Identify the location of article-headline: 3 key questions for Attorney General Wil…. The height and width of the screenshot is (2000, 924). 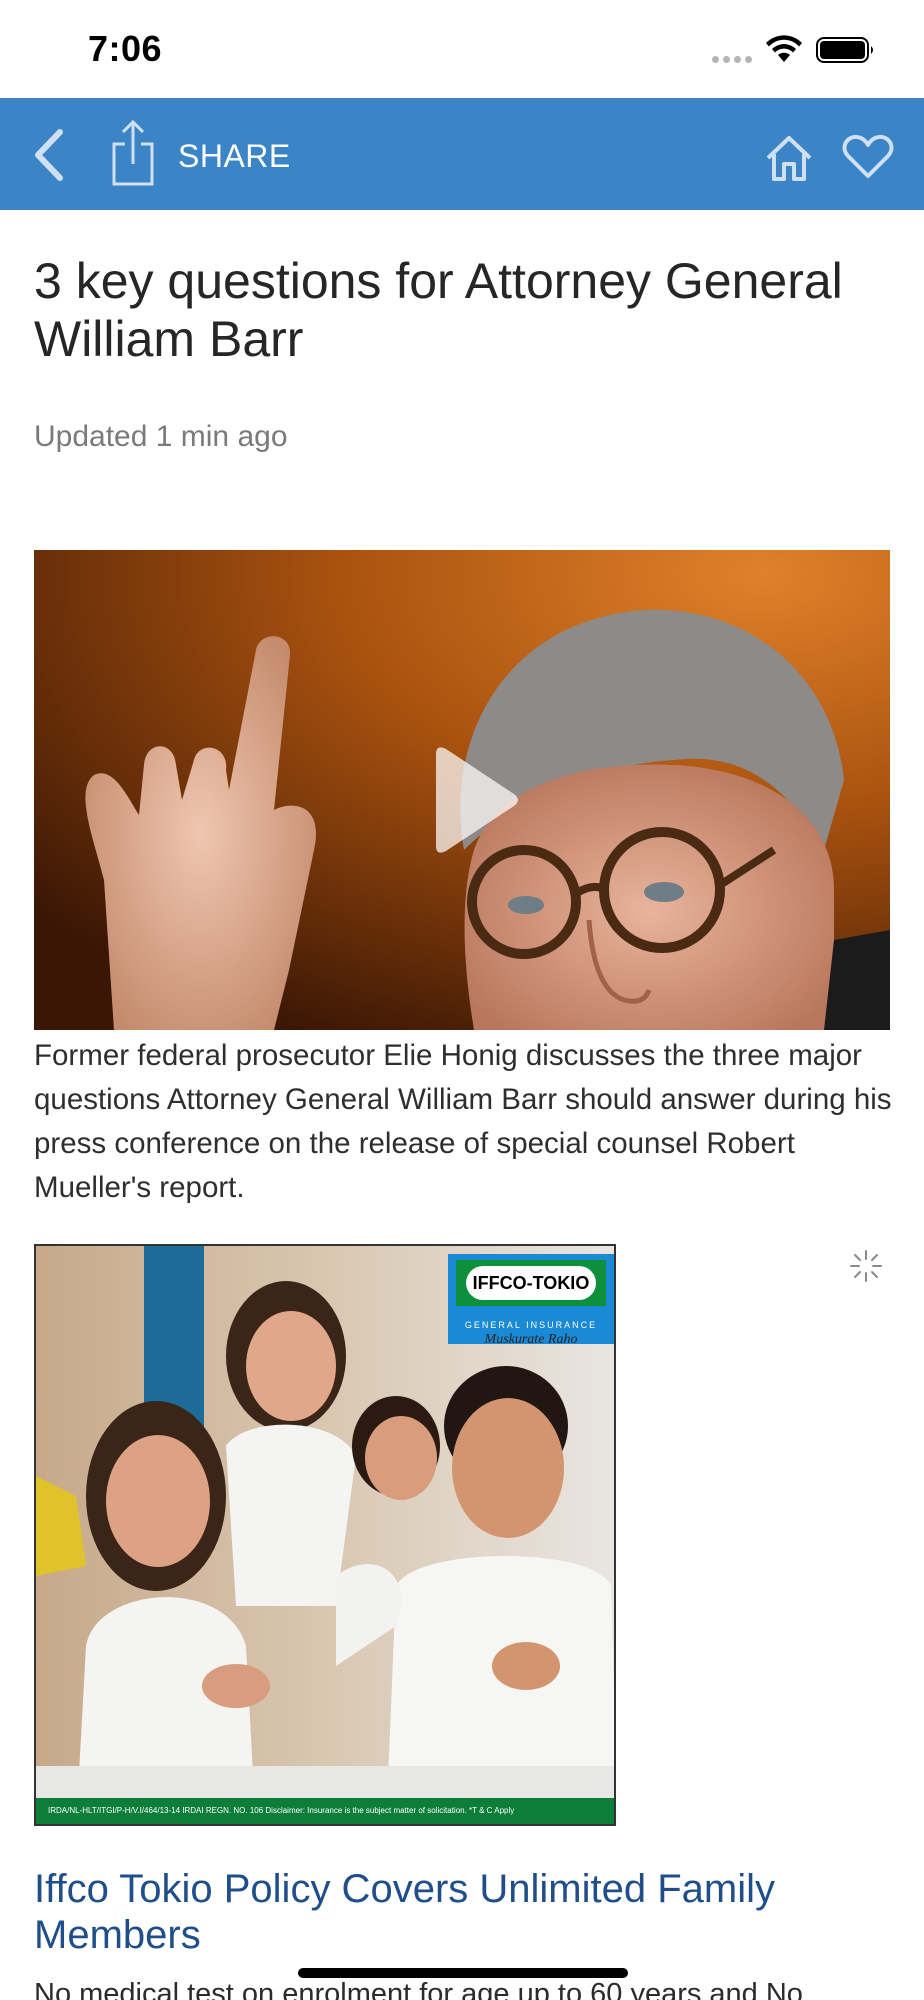
(438, 310).